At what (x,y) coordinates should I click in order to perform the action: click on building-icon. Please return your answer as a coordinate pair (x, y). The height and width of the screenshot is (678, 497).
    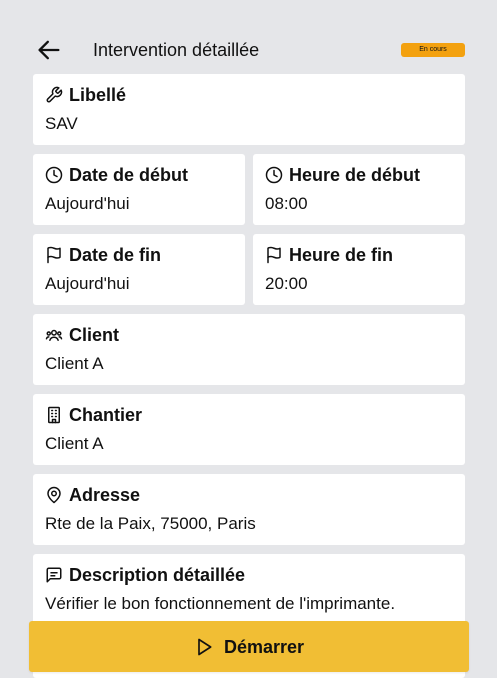
    Looking at the image, I should click on (54, 415).